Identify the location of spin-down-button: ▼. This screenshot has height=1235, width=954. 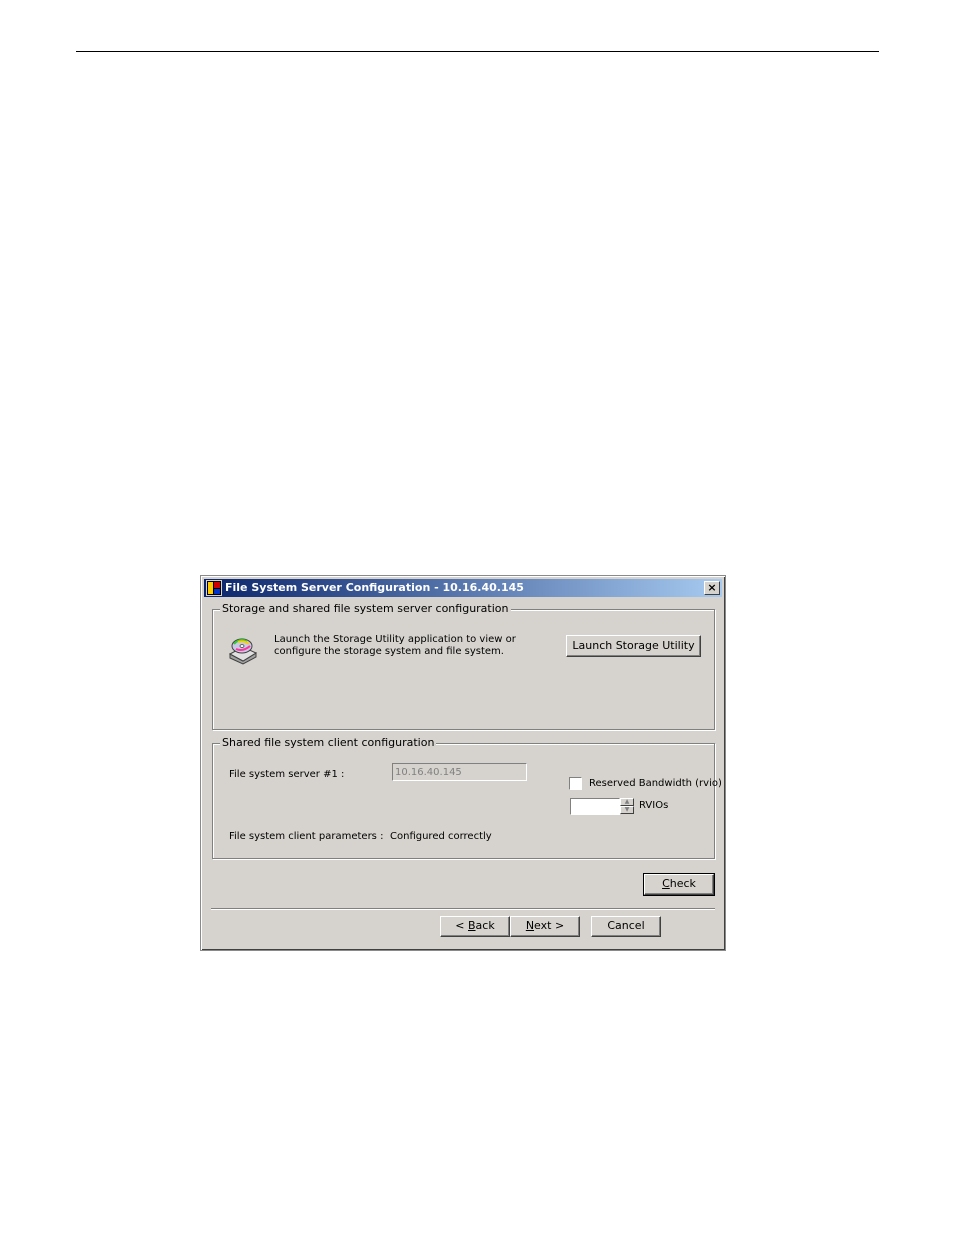
(627, 810).